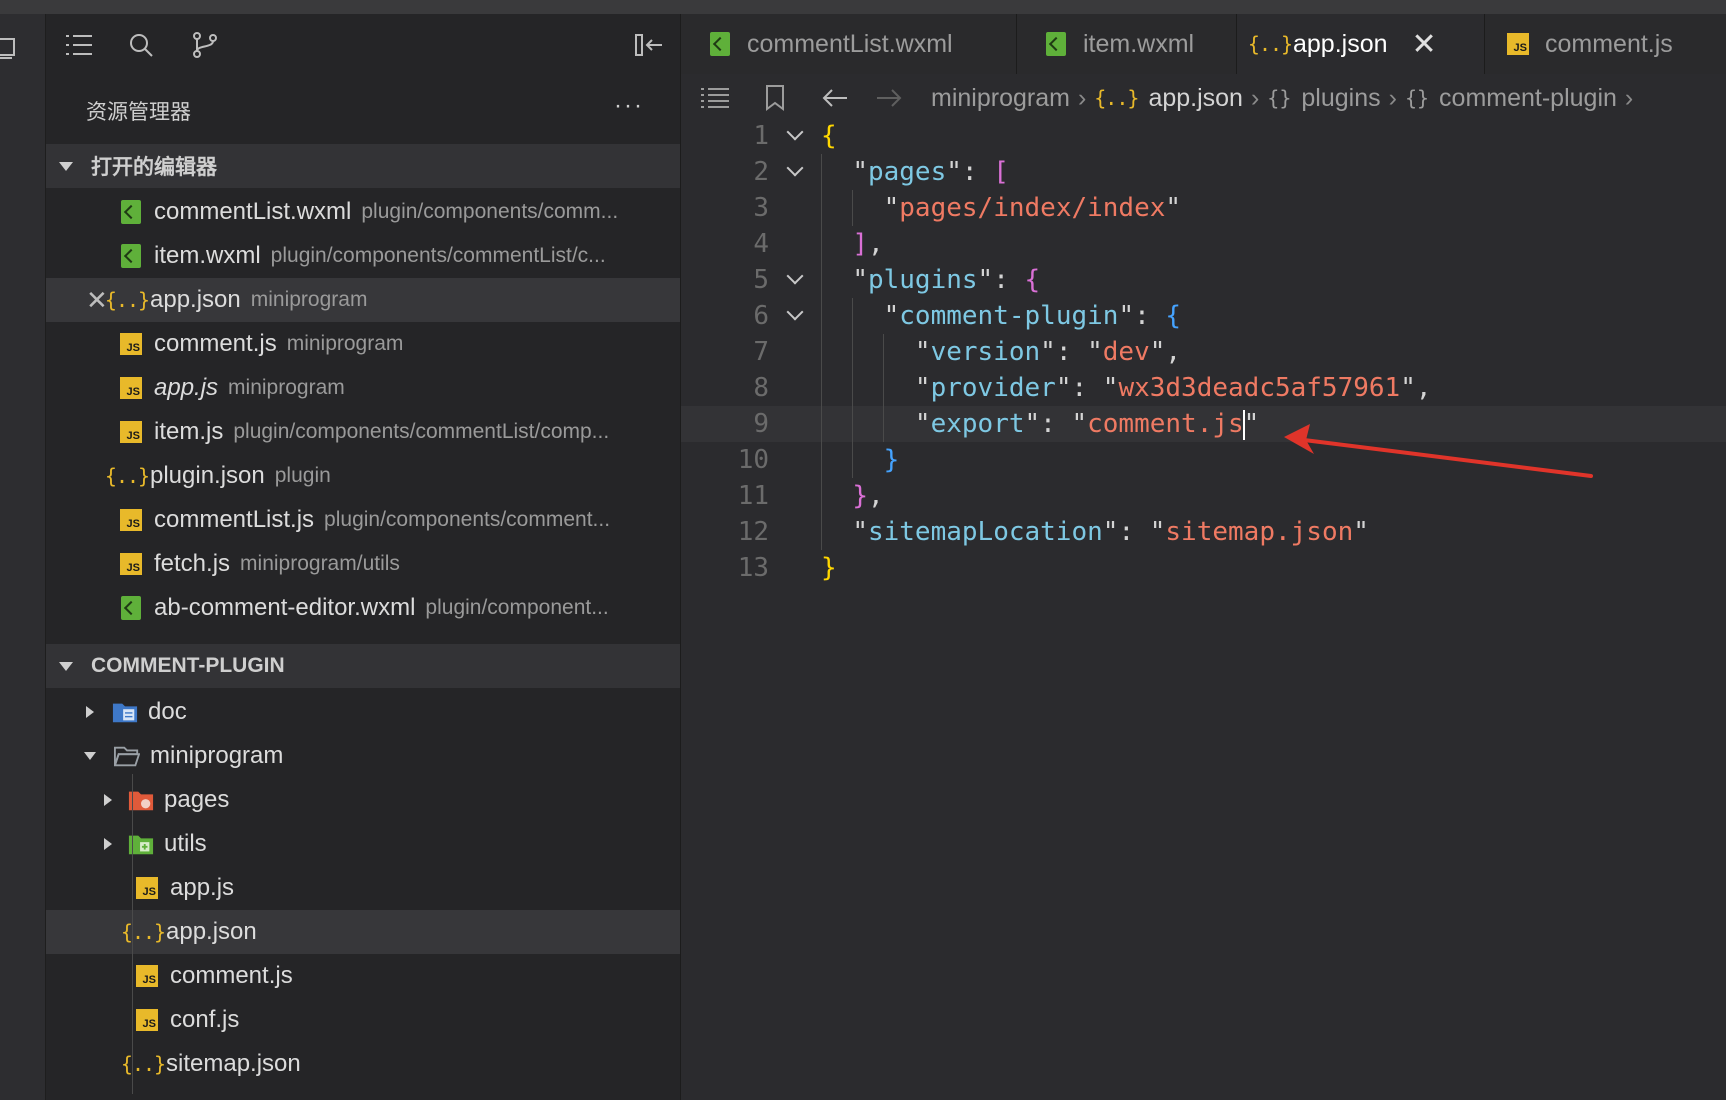 This screenshot has height=1100, width=1726. What do you see at coordinates (715, 98) in the screenshot?
I see `outline-list-icon` at bounding box center [715, 98].